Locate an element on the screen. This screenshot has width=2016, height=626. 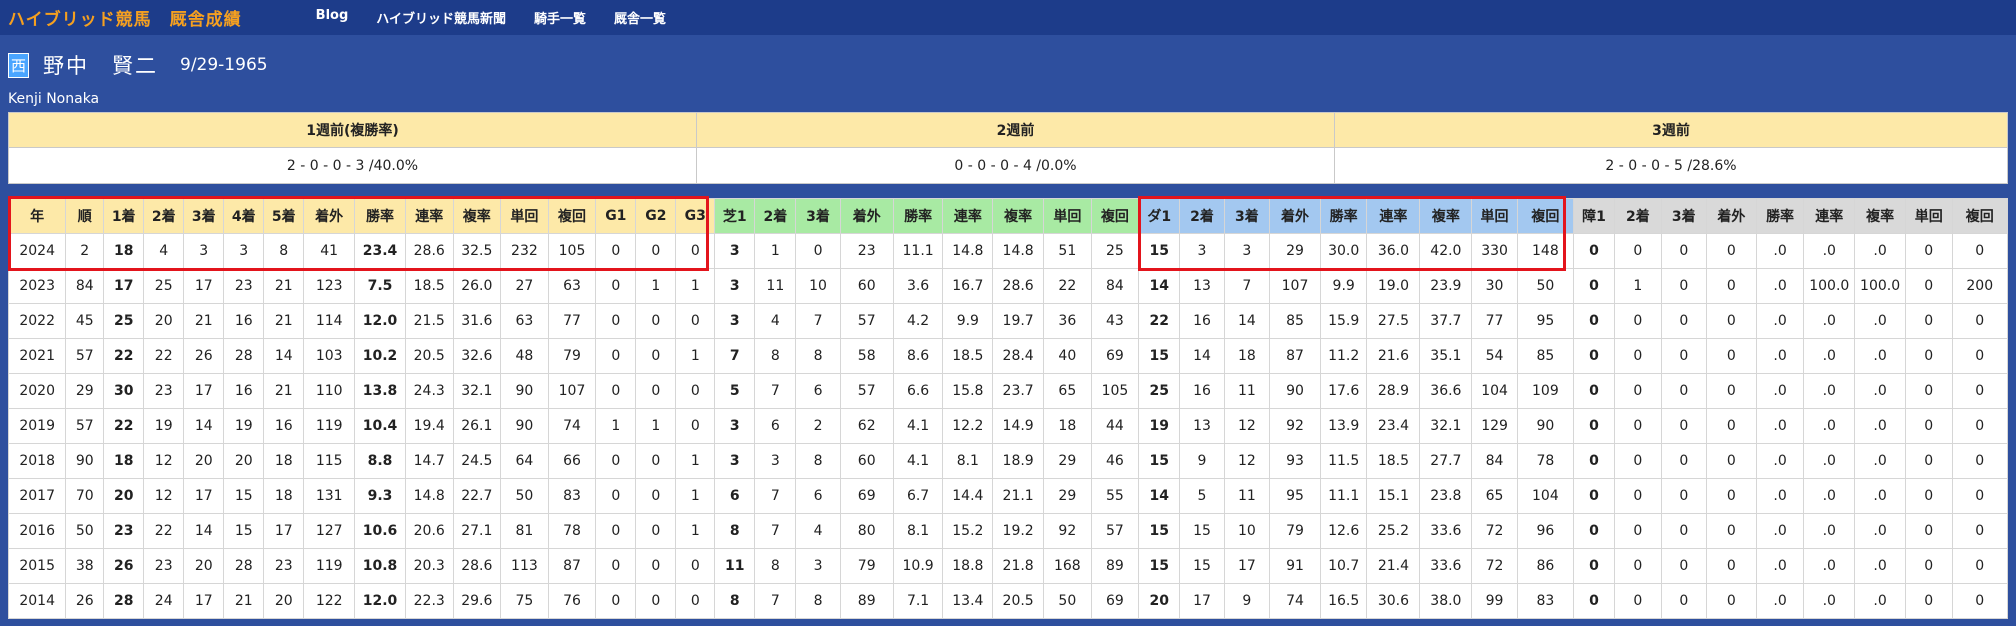
cell-turf-second: 11 is located at coordinates (775, 286).